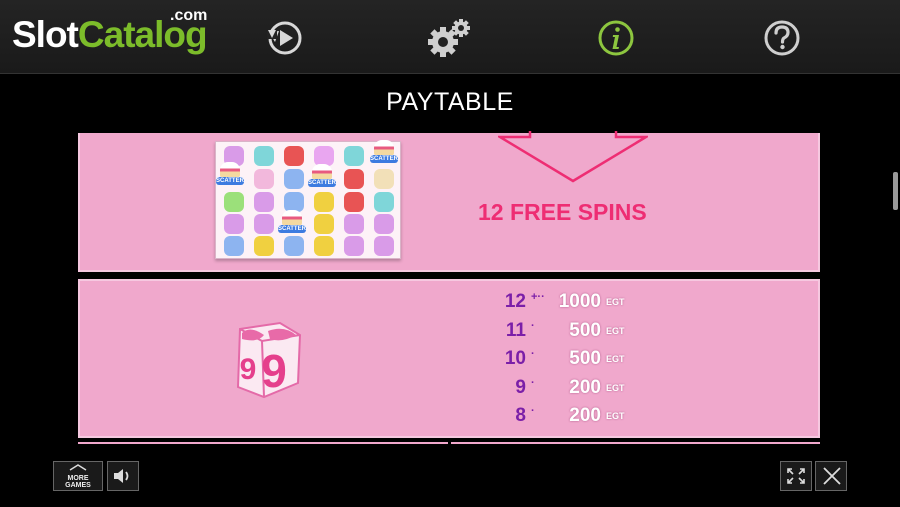 This screenshot has height=507, width=900. Describe the element at coordinates (45, 34) in the screenshot. I see `logo-slot-text: Slot` at that location.